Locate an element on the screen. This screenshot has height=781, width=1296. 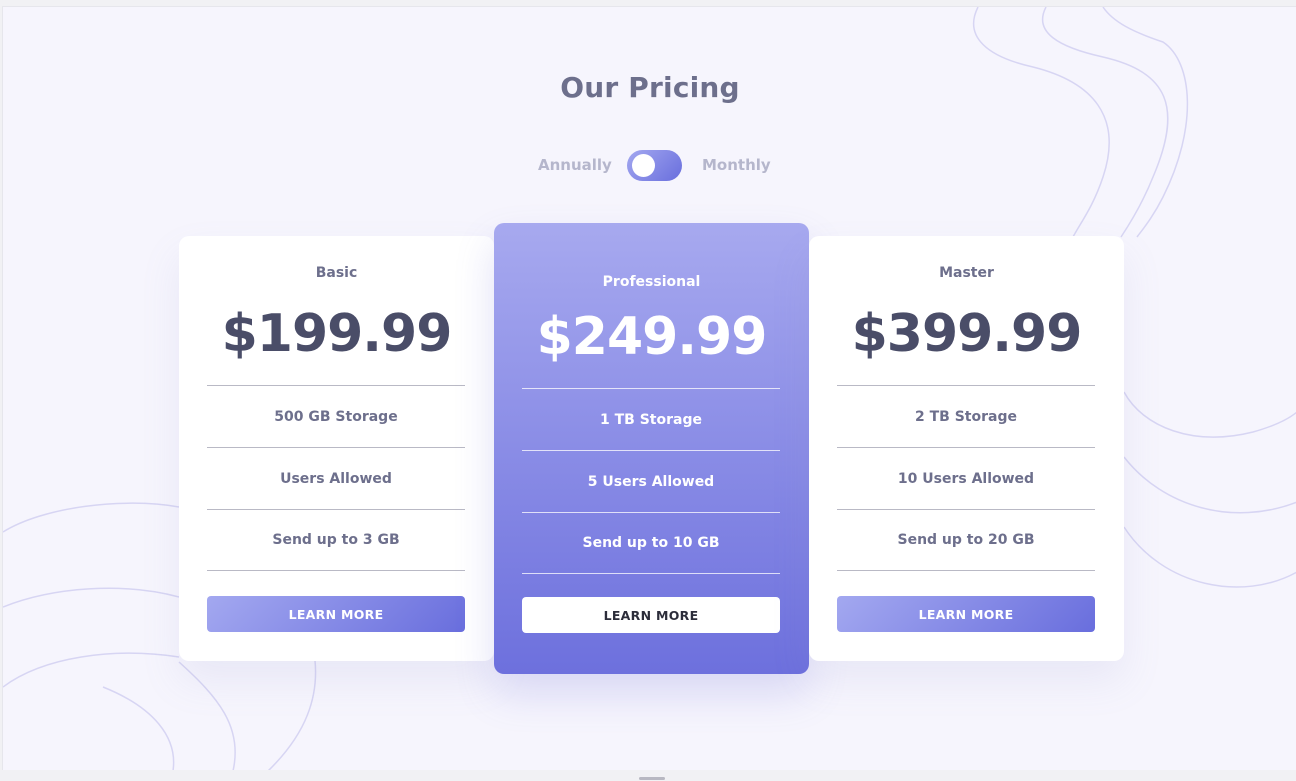
billing-switch is located at coordinates (654, 165).